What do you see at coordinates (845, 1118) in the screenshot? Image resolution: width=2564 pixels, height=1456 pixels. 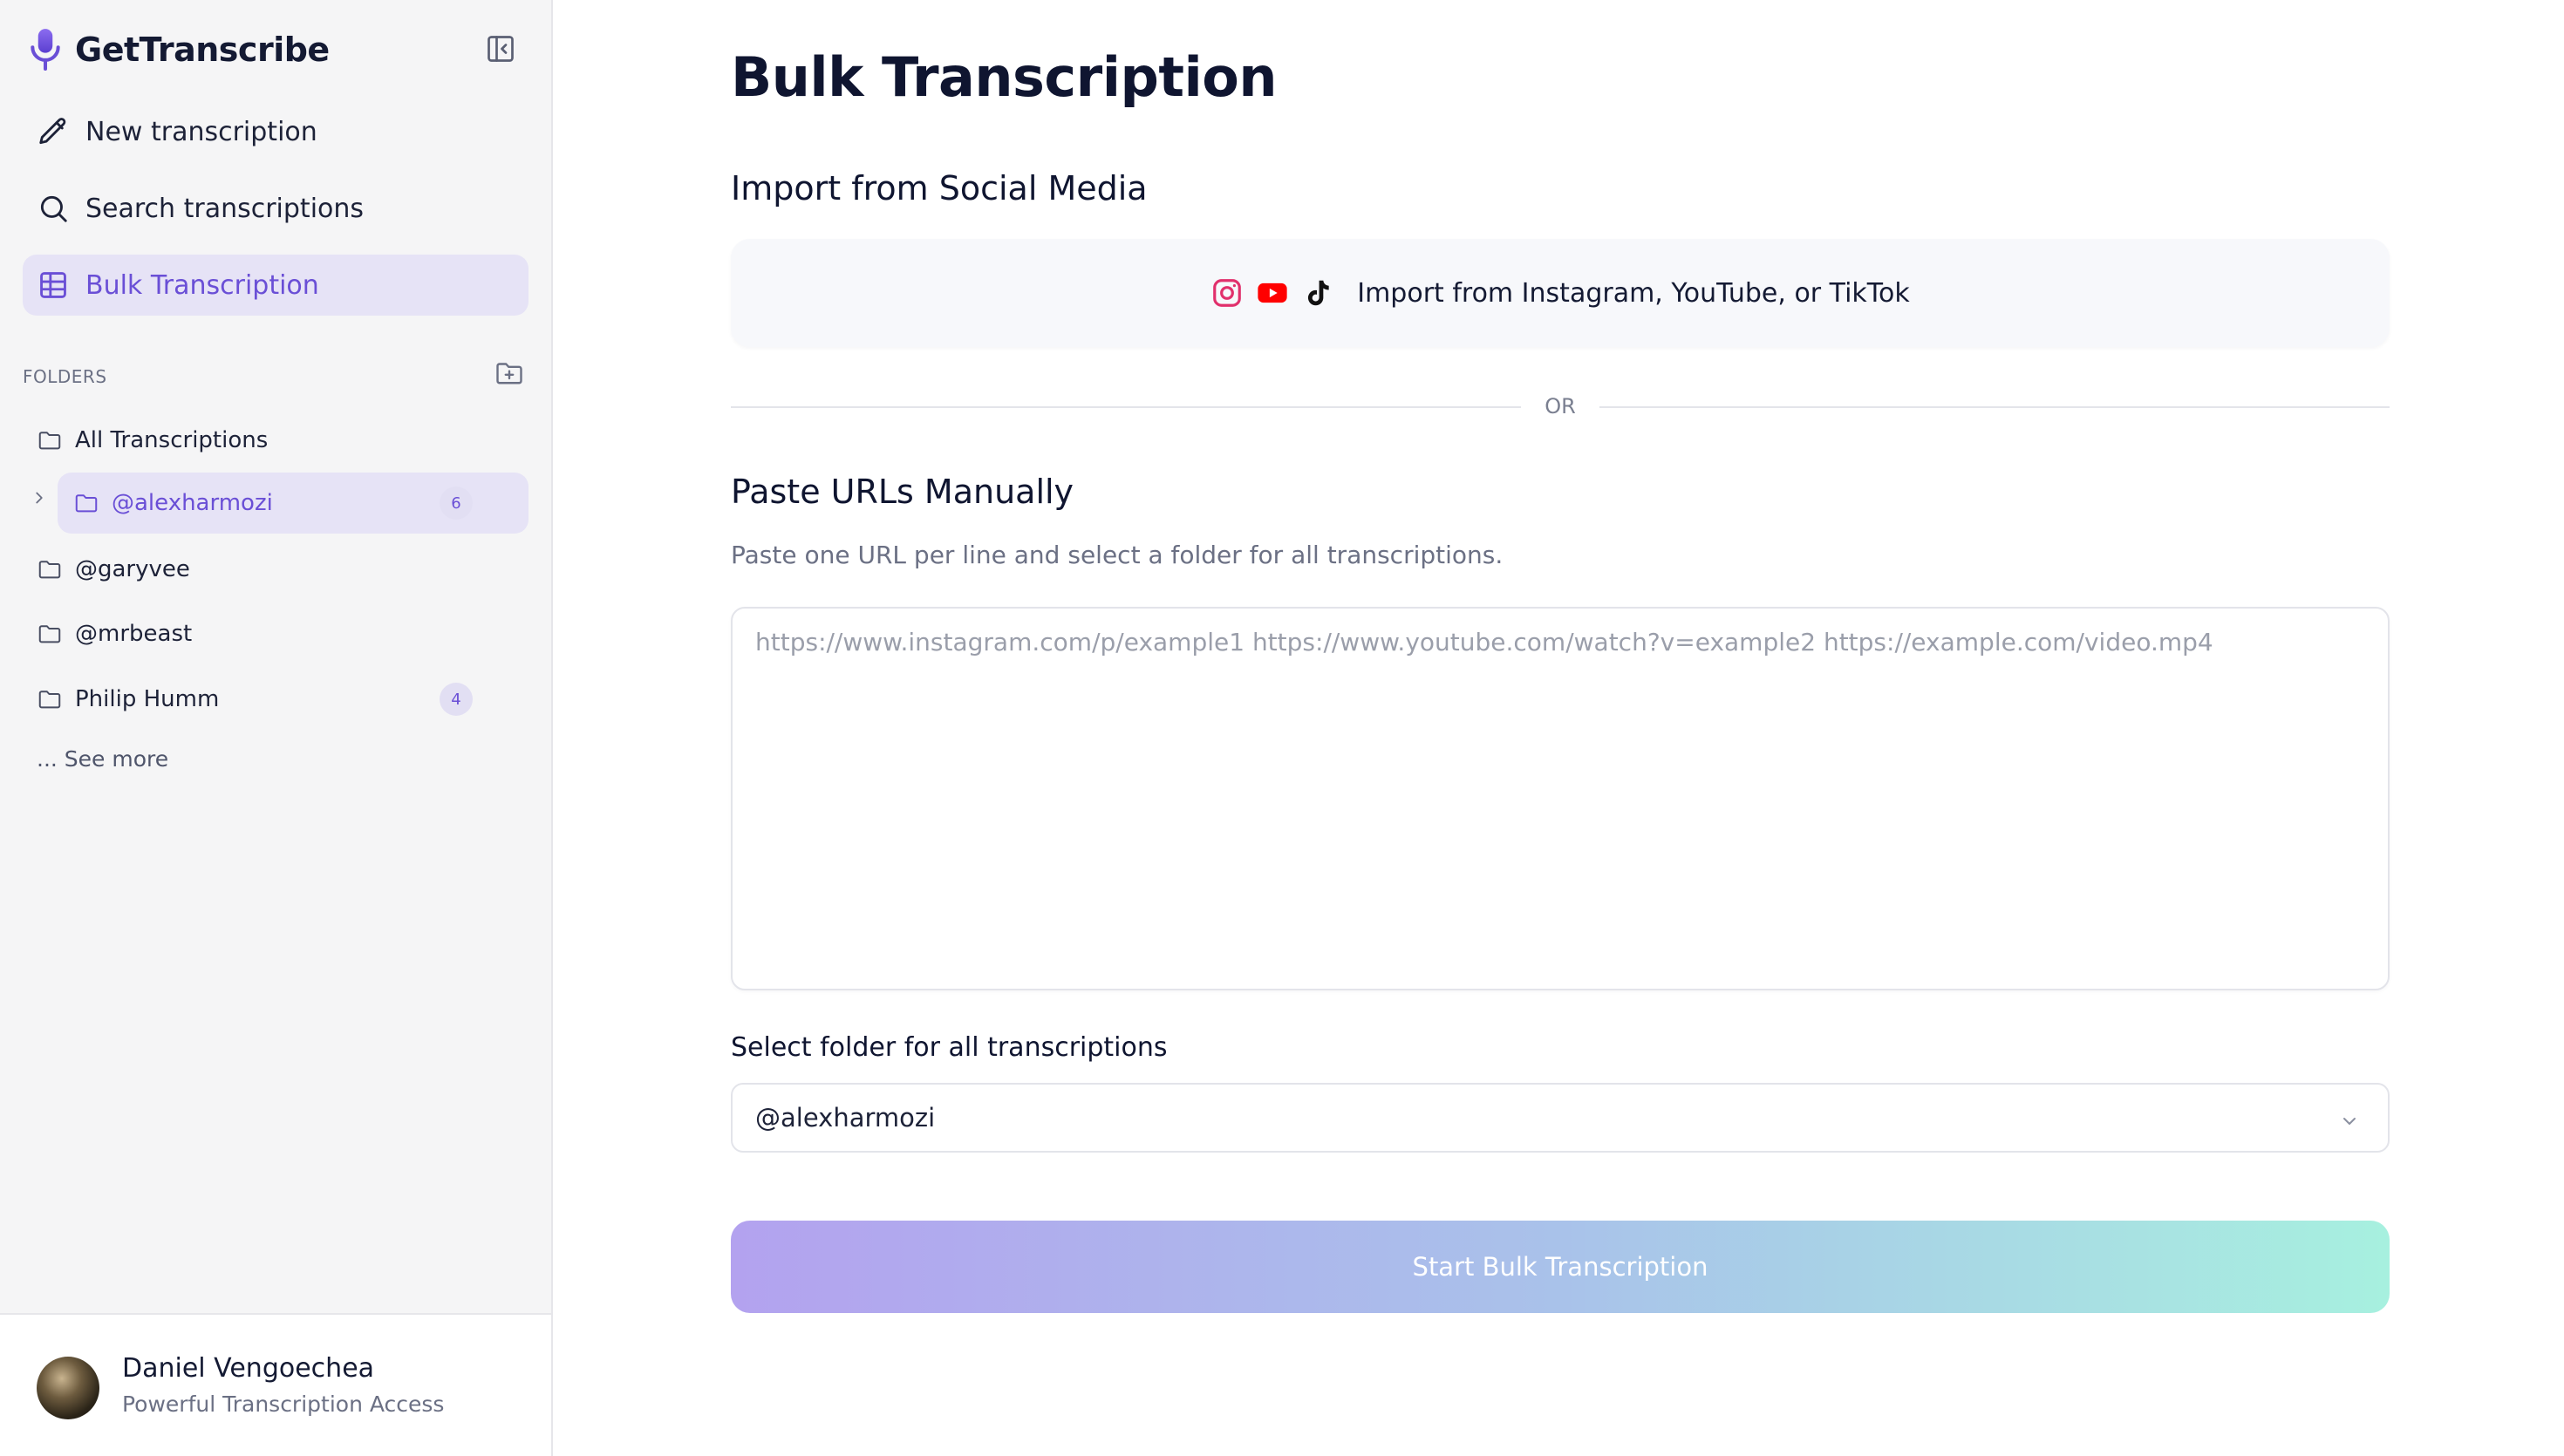 I see `folder-select-value: @alexharmozi` at bounding box center [845, 1118].